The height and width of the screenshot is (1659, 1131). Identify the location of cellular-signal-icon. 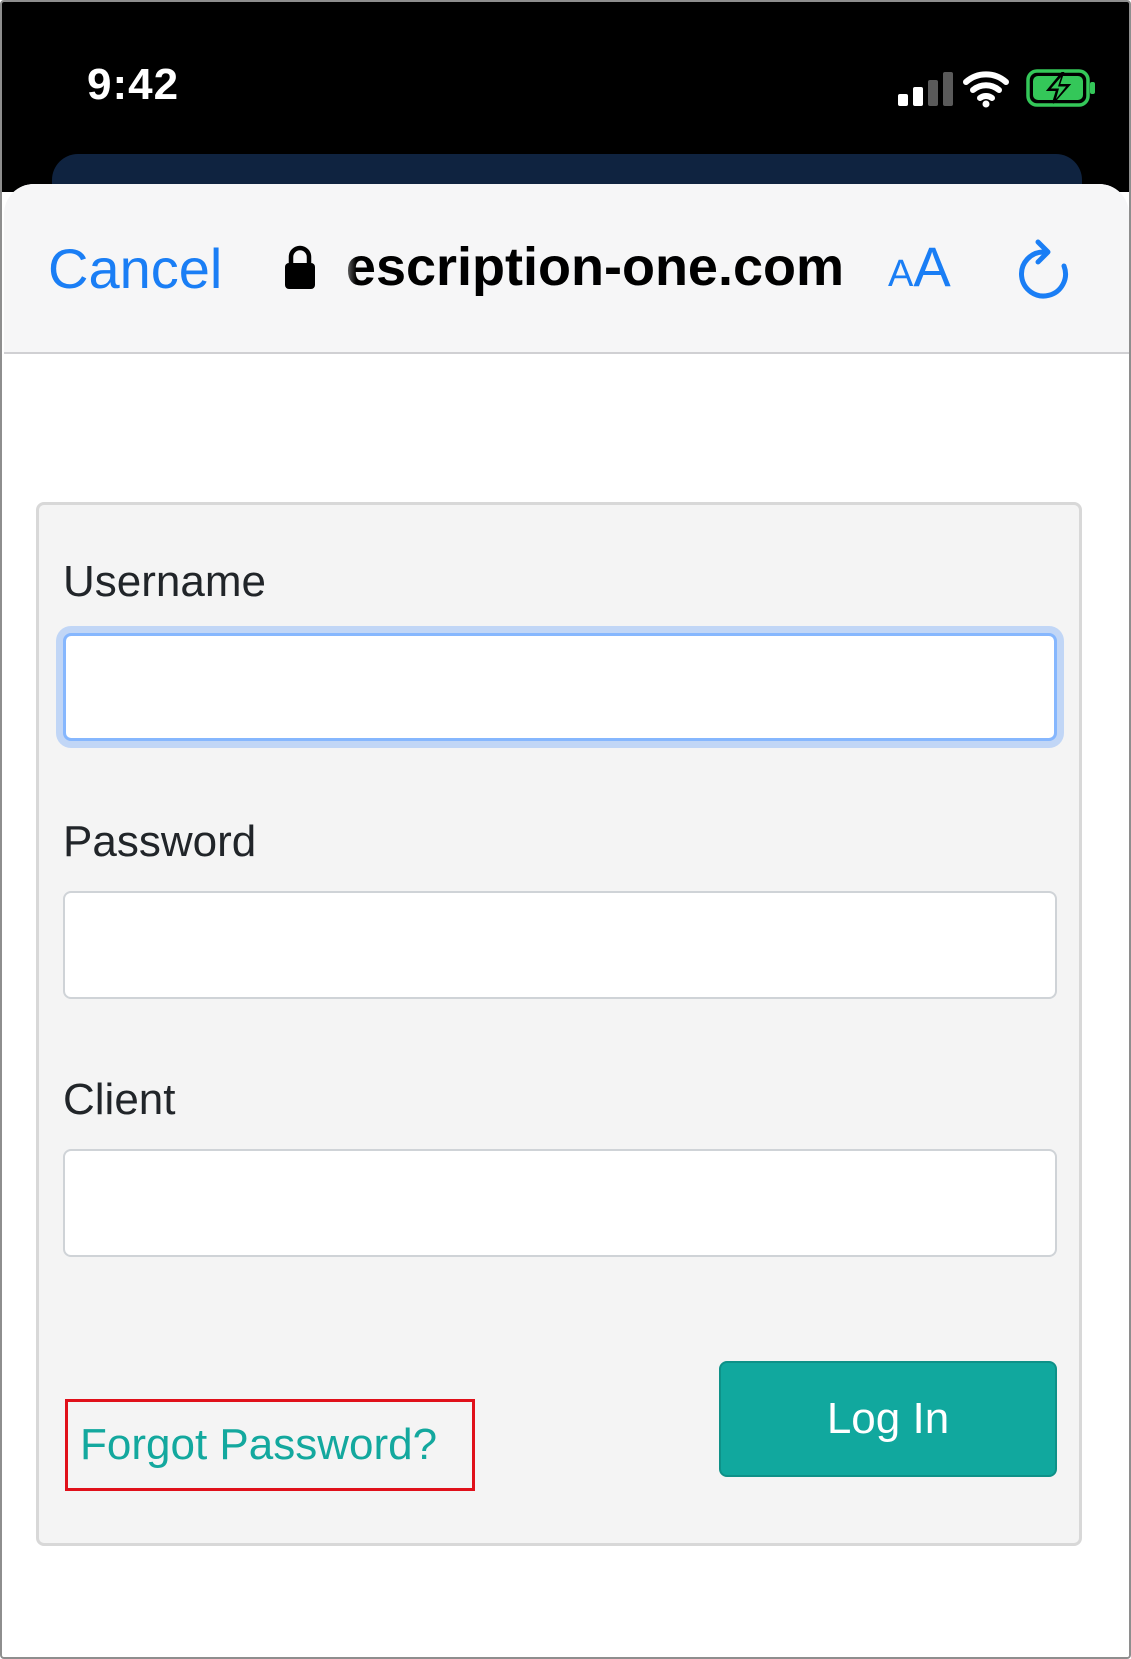
(925, 89).